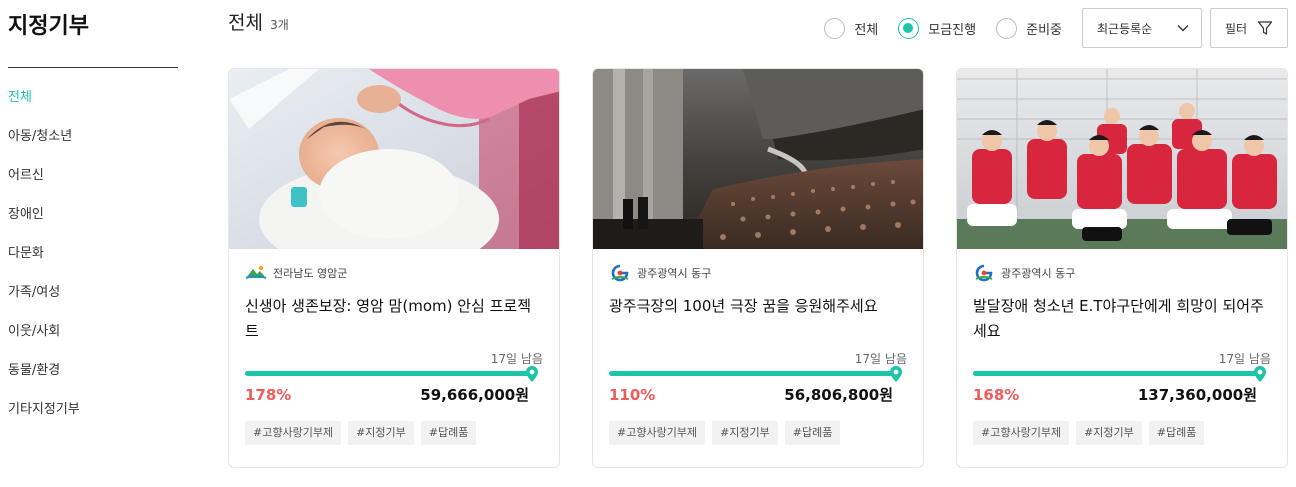 This screenshot has height=487, width=1296. What do you see at coordinates (851, 28) in the screenshot?
I see `radio-all: 전체` at bounding box center [851, 28].